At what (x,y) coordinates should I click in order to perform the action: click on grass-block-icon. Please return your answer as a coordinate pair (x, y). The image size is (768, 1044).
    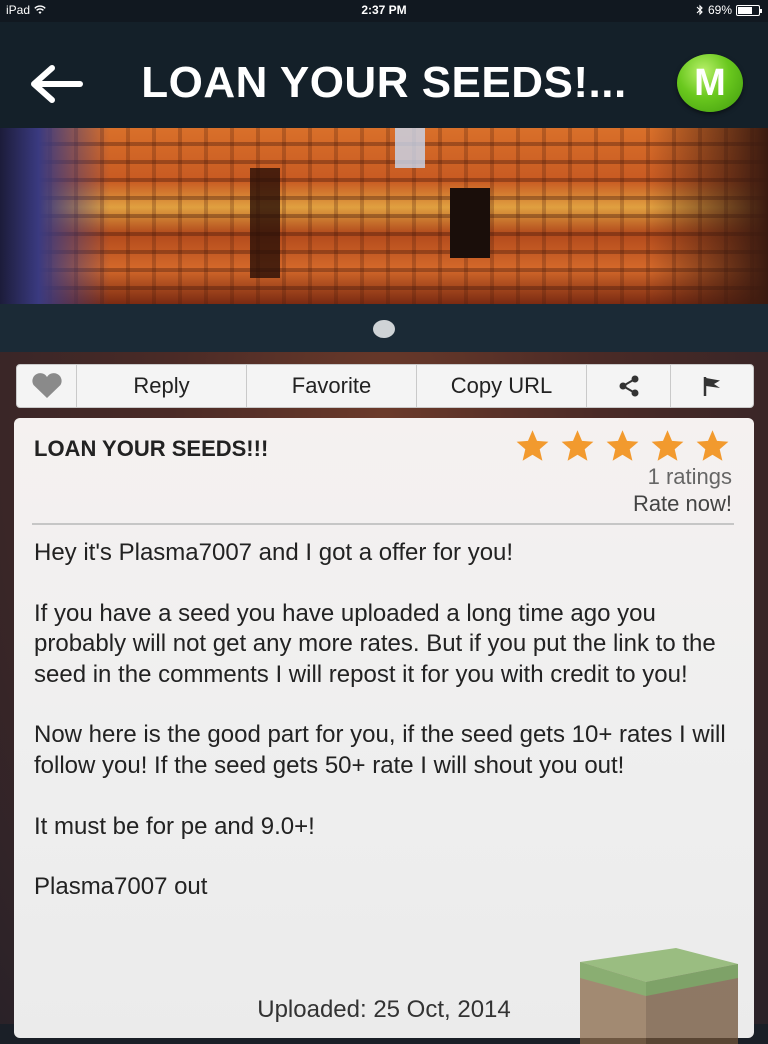
    Looking at the image, I should click on (659, 996).